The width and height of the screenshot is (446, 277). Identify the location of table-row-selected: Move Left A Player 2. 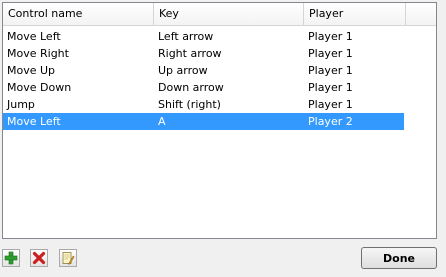
(203, 121).